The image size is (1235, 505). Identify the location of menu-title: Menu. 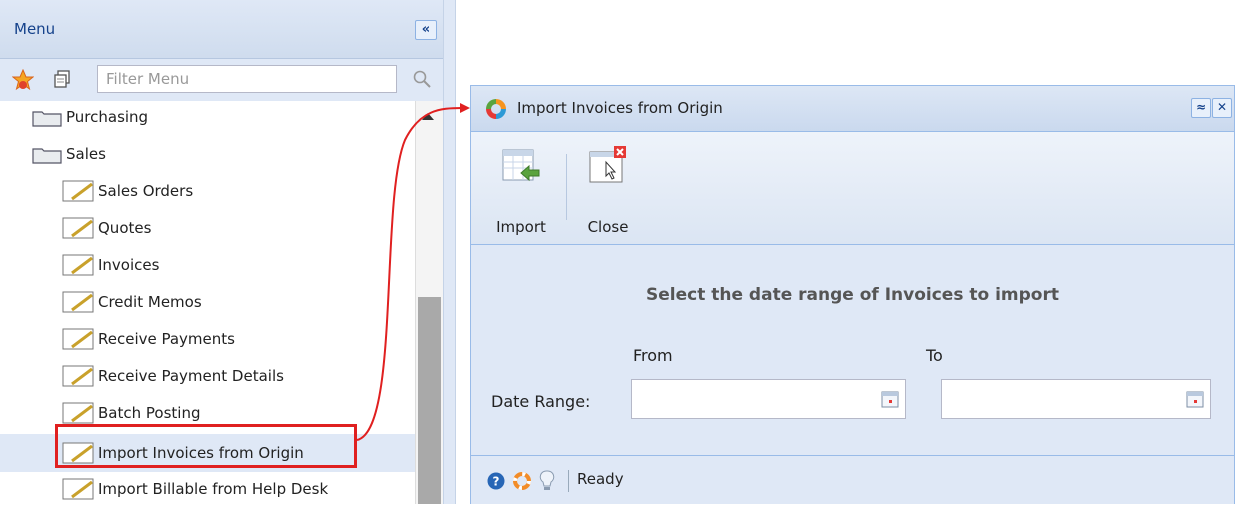
(35, 29).